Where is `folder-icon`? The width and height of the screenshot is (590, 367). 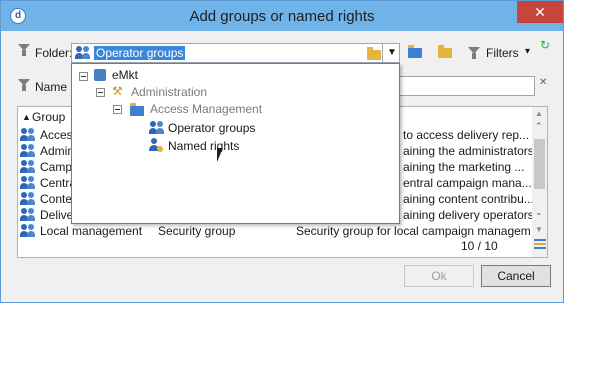 folder-icon is located at coordinates (374, 53).